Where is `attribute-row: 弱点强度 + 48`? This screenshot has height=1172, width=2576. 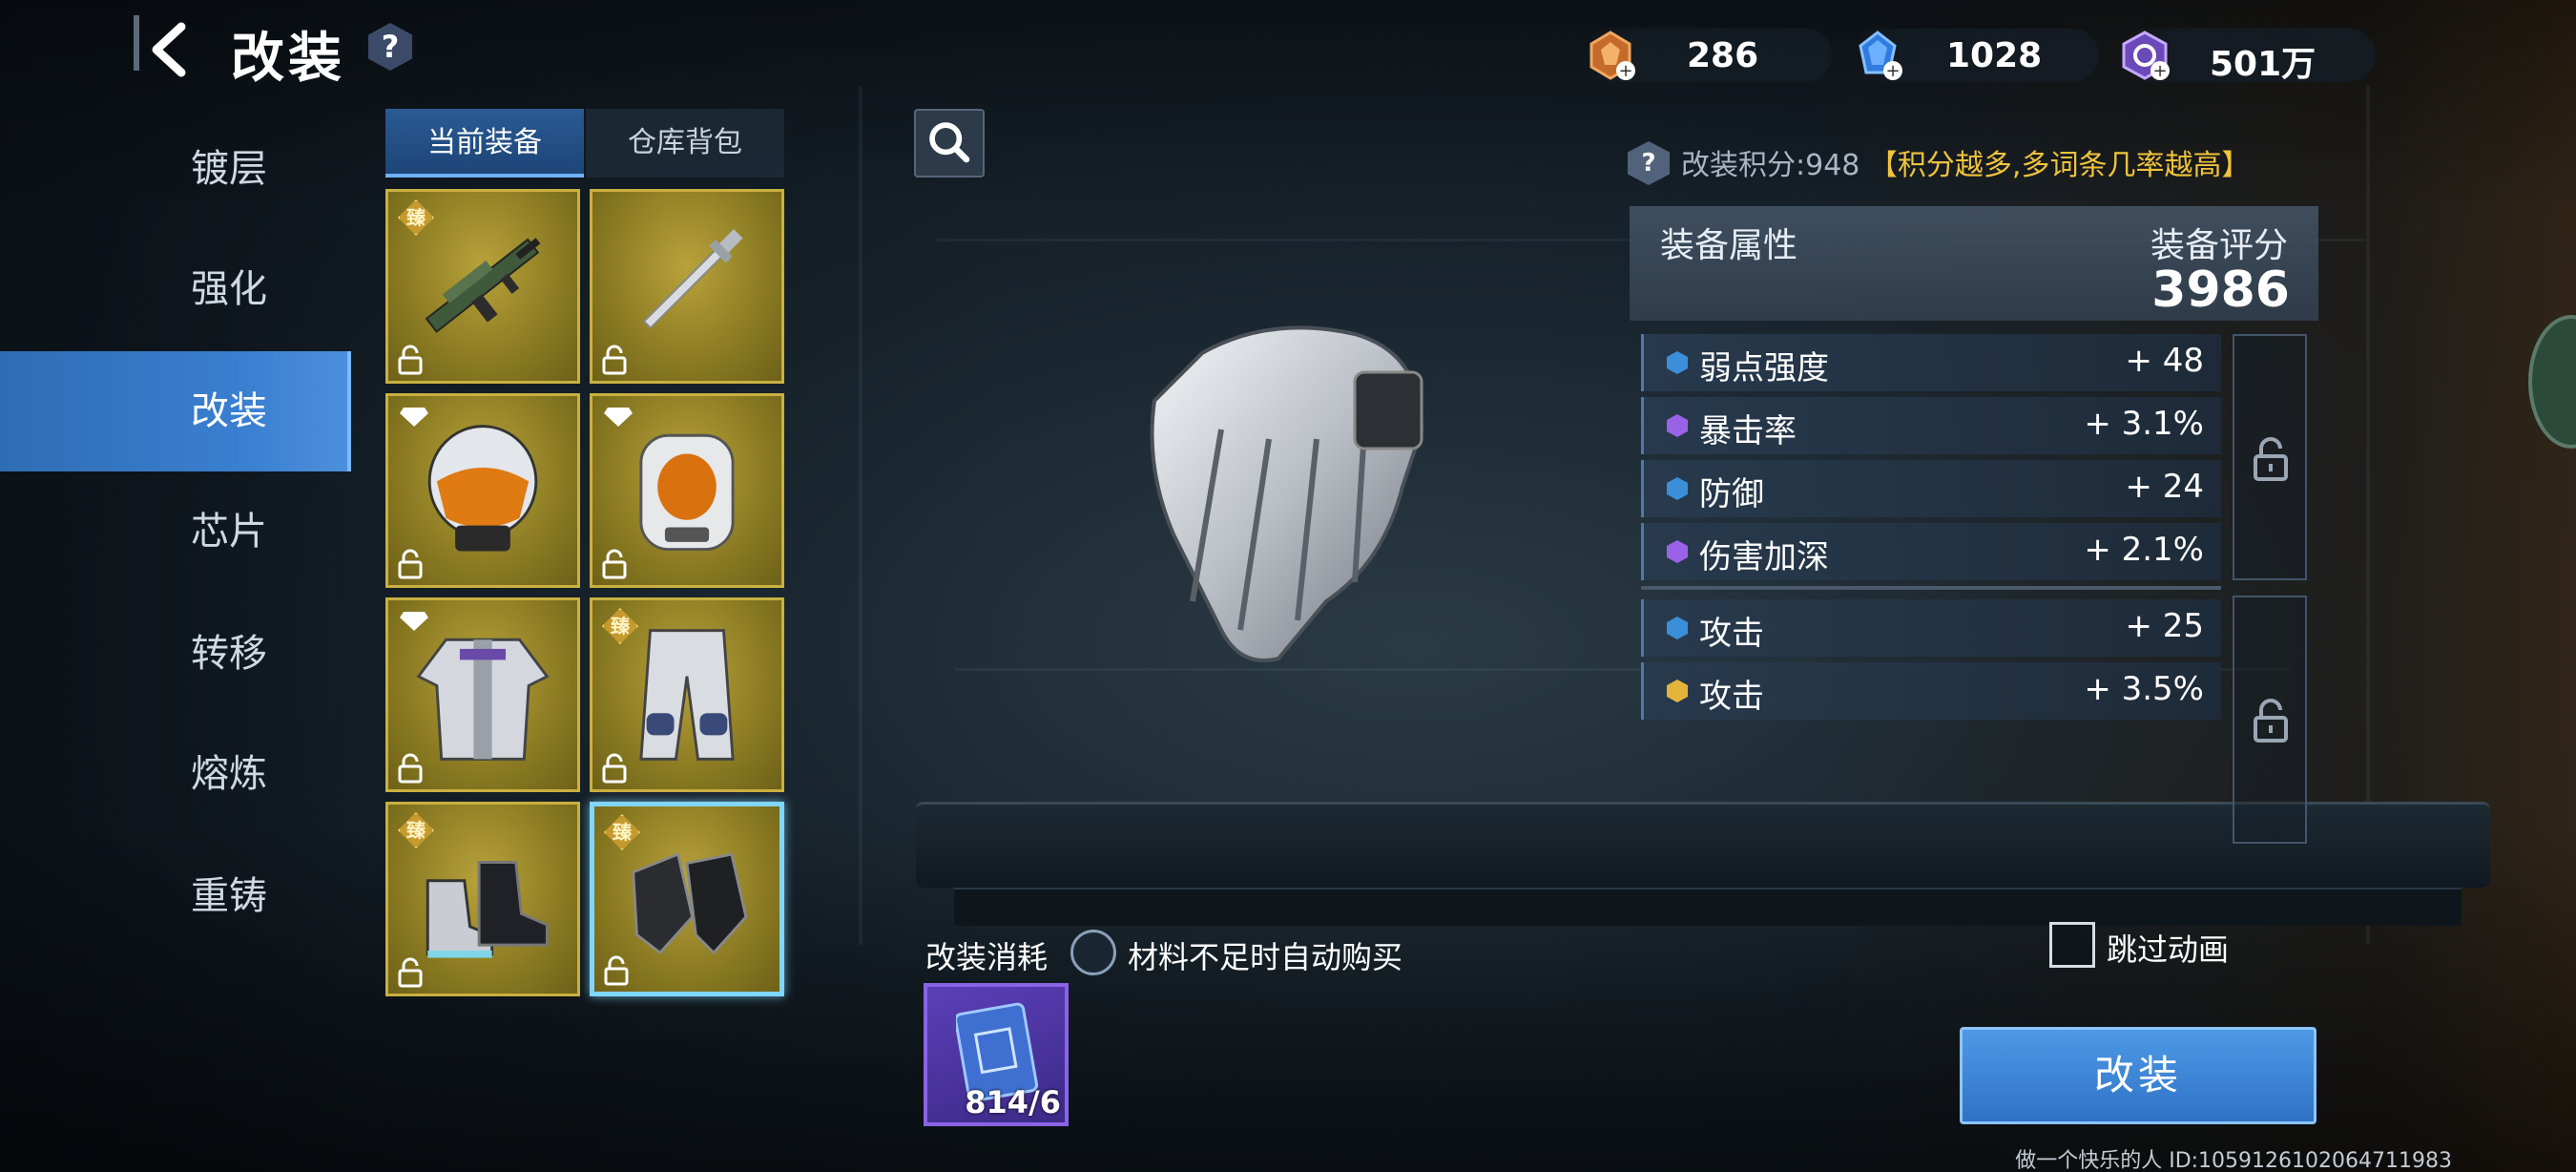
attribute-row: 弱点强度 + 48 is located at coordinates (1931, 362).